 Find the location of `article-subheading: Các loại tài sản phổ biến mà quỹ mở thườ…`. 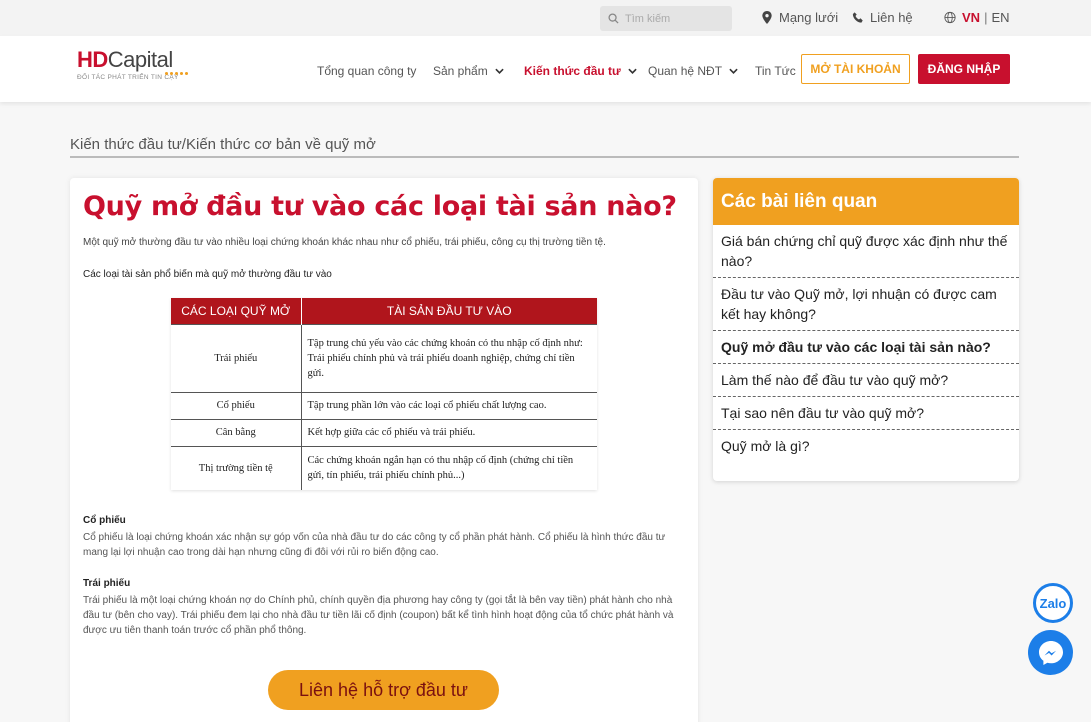

article-subheading: Các loại tài sản phổ biến mà quỹ mở thườ… is located at coordinates (207, 274).